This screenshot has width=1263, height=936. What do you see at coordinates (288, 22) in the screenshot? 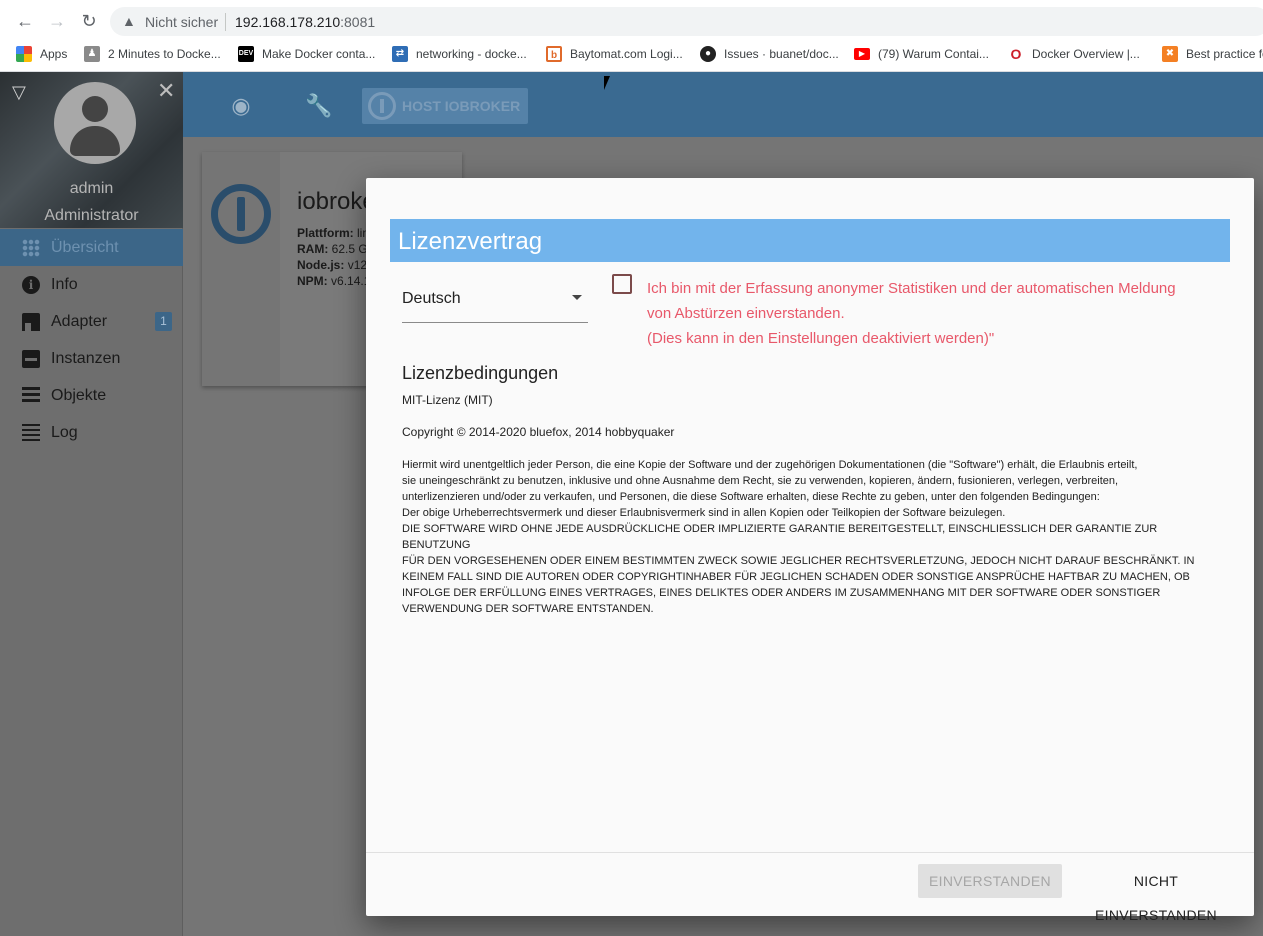
I see `url-host: 192.168.178.210` at bounding box center [288, 22].